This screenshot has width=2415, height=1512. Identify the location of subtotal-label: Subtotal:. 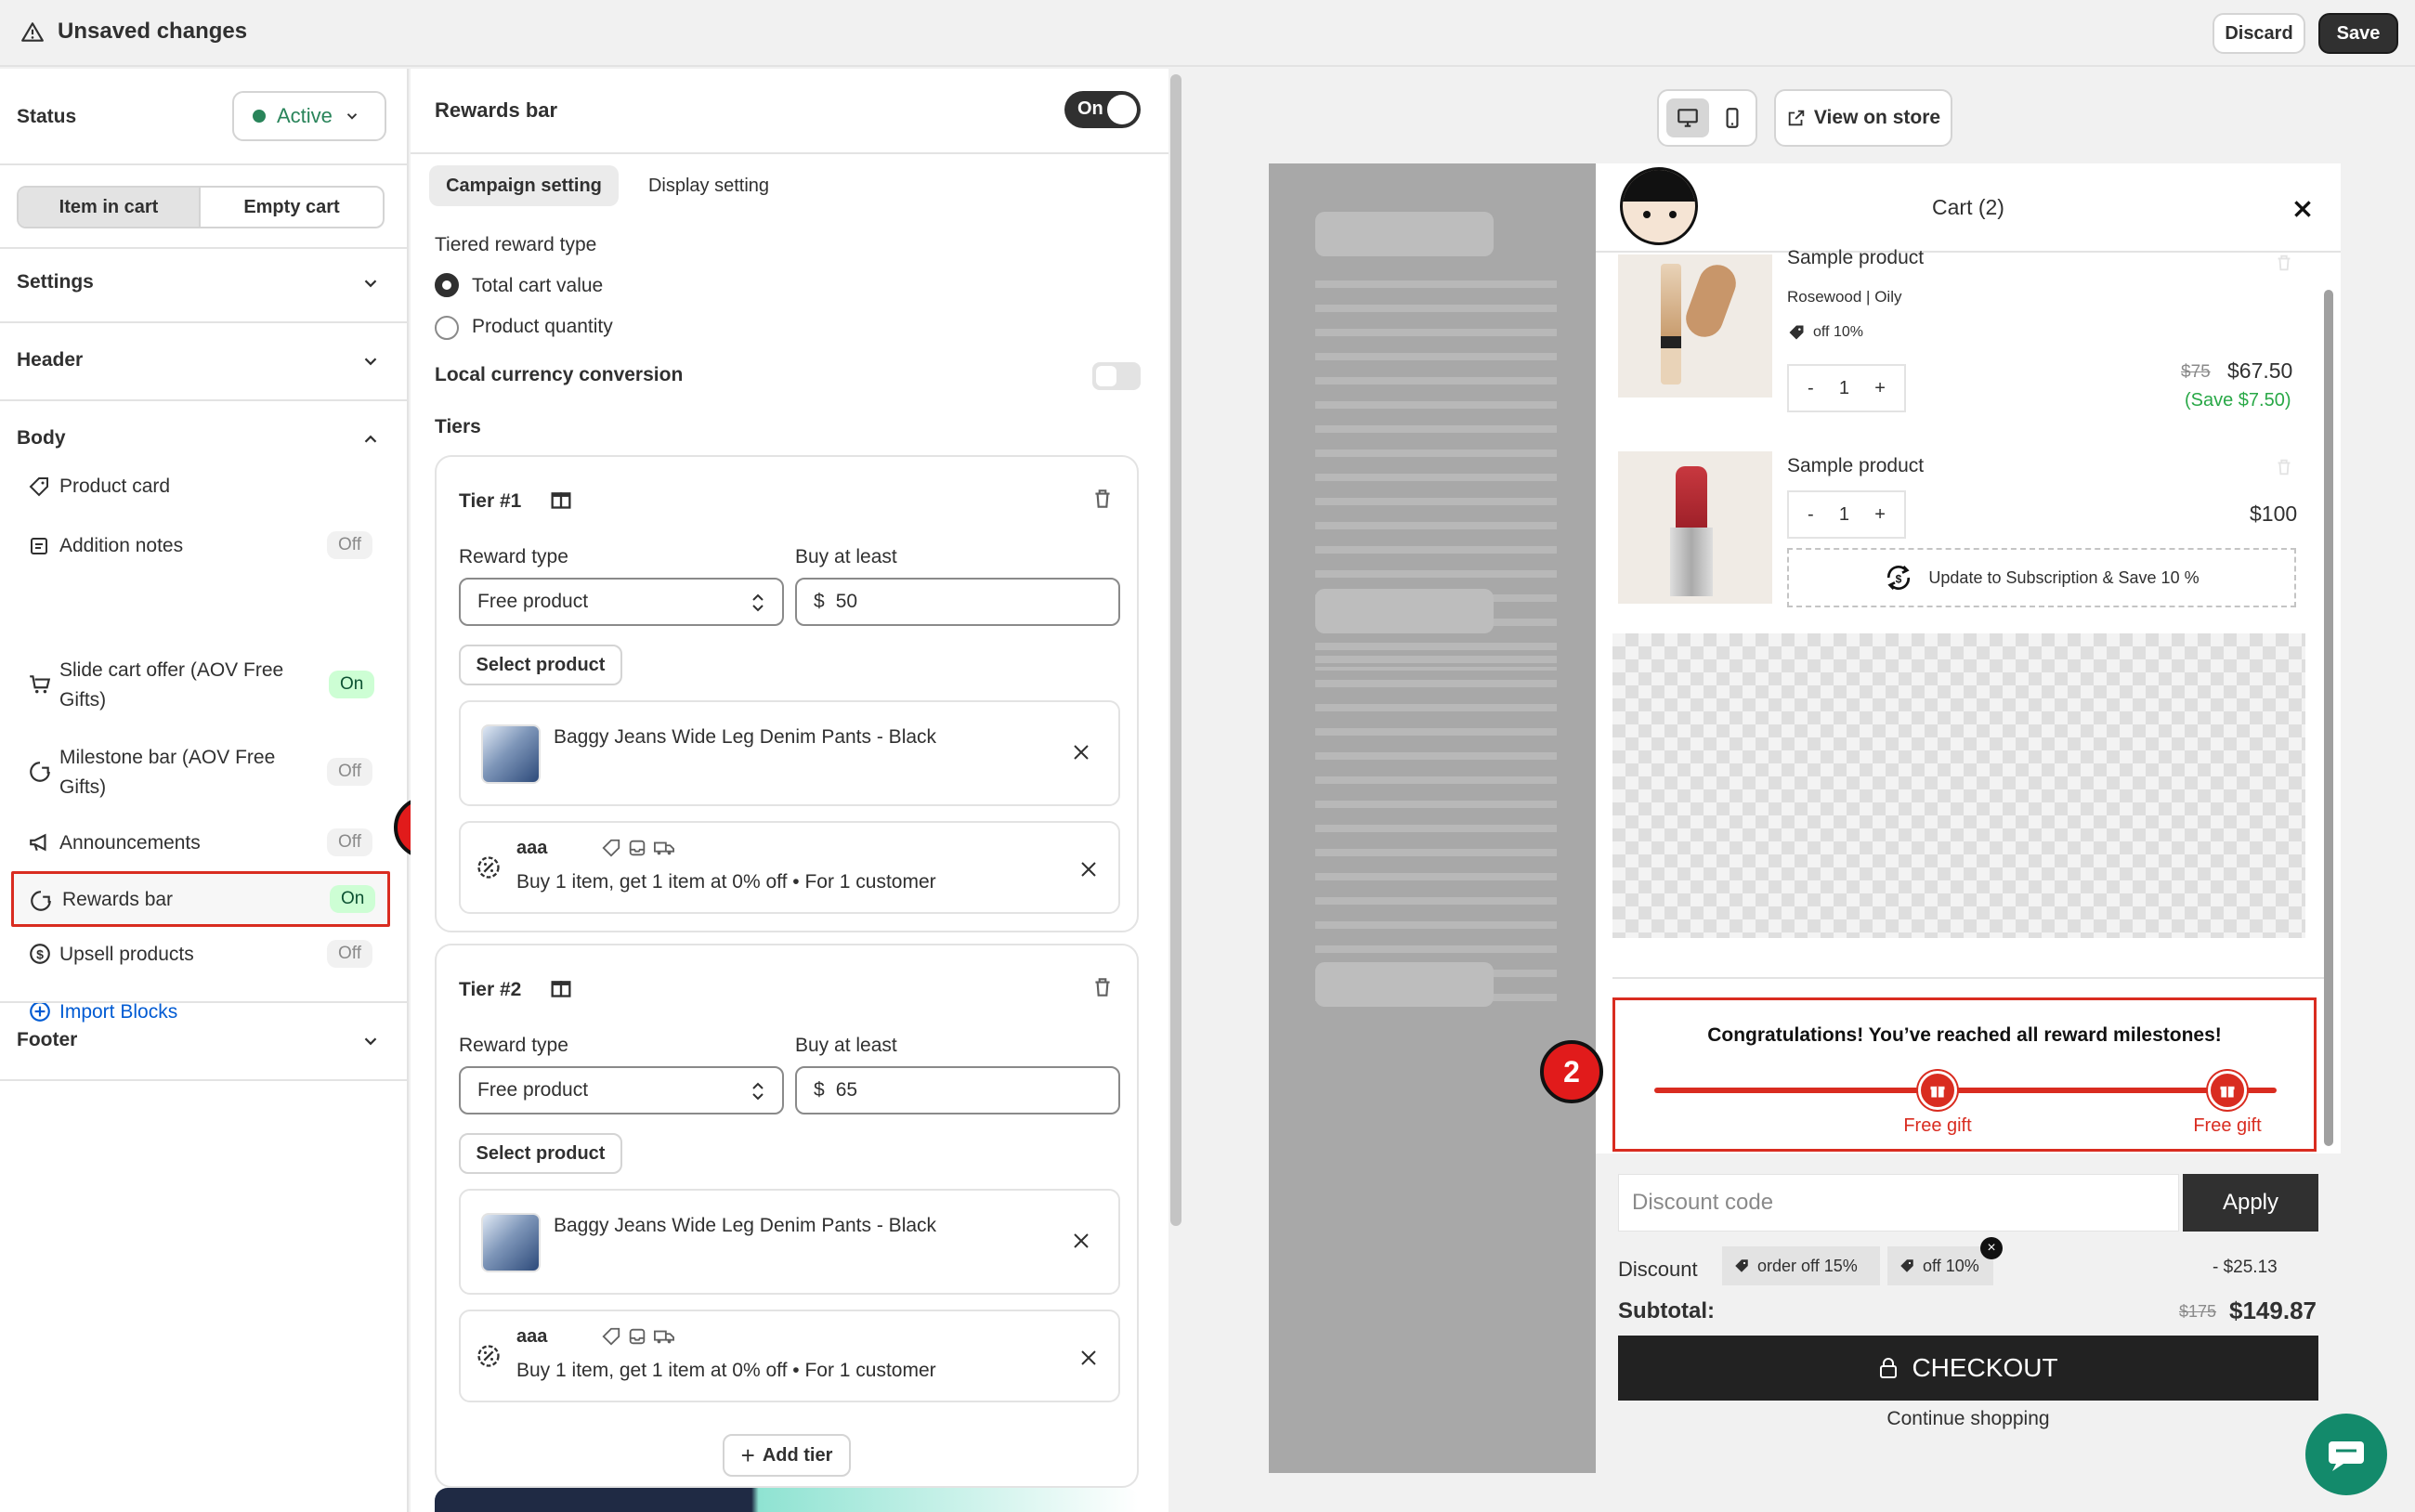
(1666, 1310).